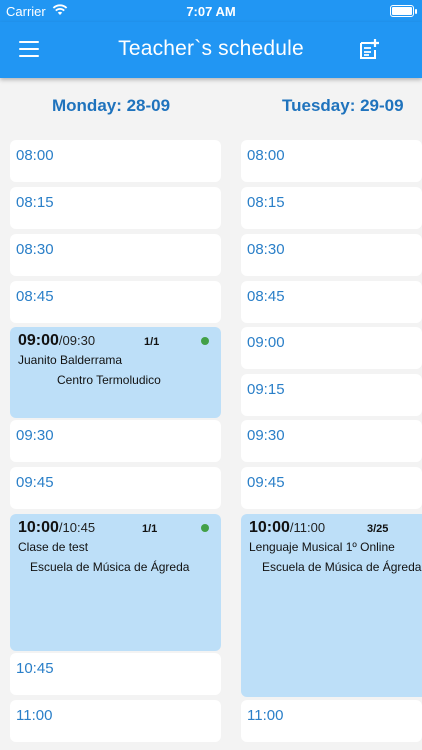 Image resolution: width=422 pixels, height=750 pixels. What do you see at coordinates (266, 342) in the screenshot?
I see `time-slot-label: 09:00` at bounding box center [266, 342].